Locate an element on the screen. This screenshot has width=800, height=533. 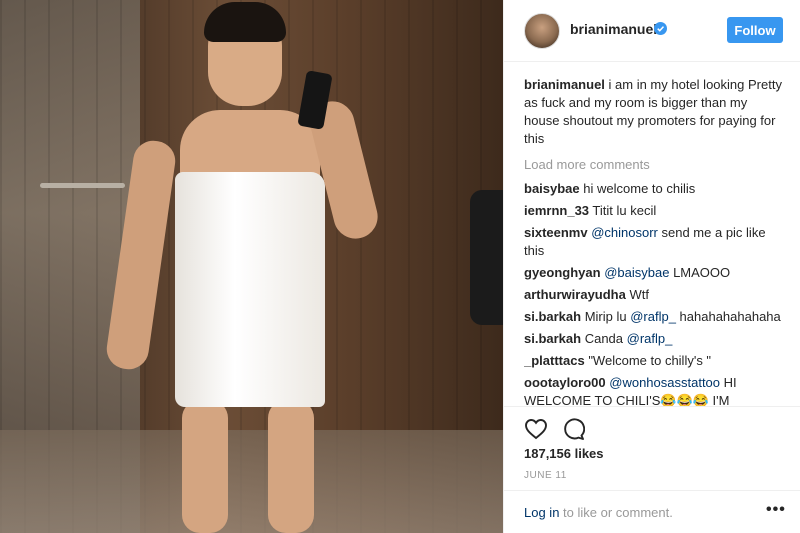
comment-text: "Welcome to chilly's " is located at coordinates (648, 360).